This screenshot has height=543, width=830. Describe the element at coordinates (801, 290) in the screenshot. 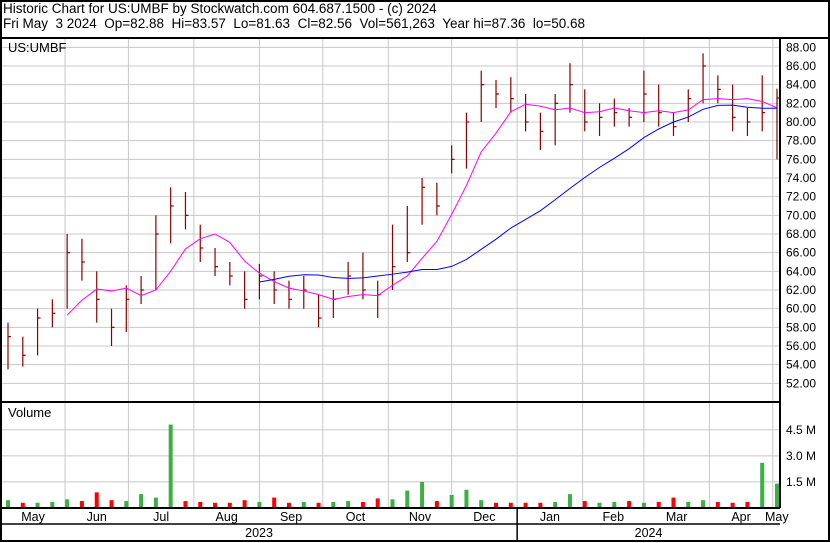

I see `price-tick-label: 62.00` at that location.